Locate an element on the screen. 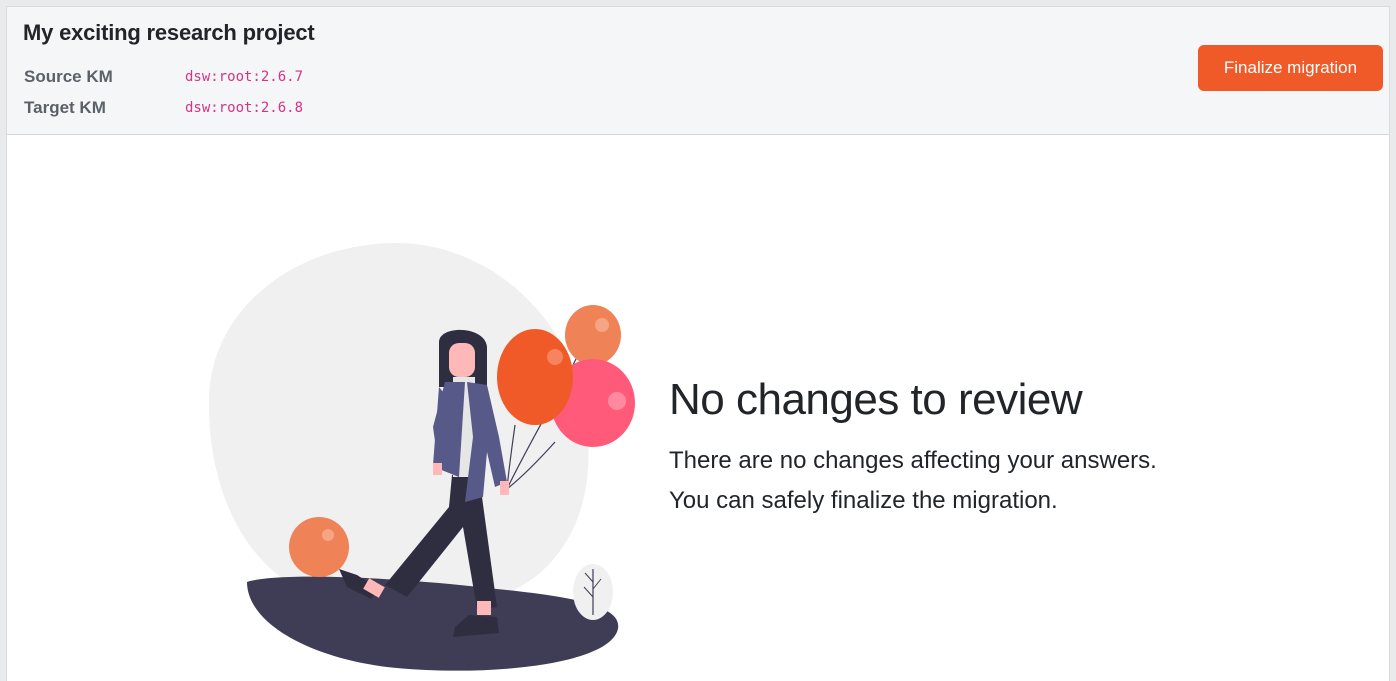 This screenshot has width=1396, height=681. target-km-label: Target KM is located at coordinates (65, 107).